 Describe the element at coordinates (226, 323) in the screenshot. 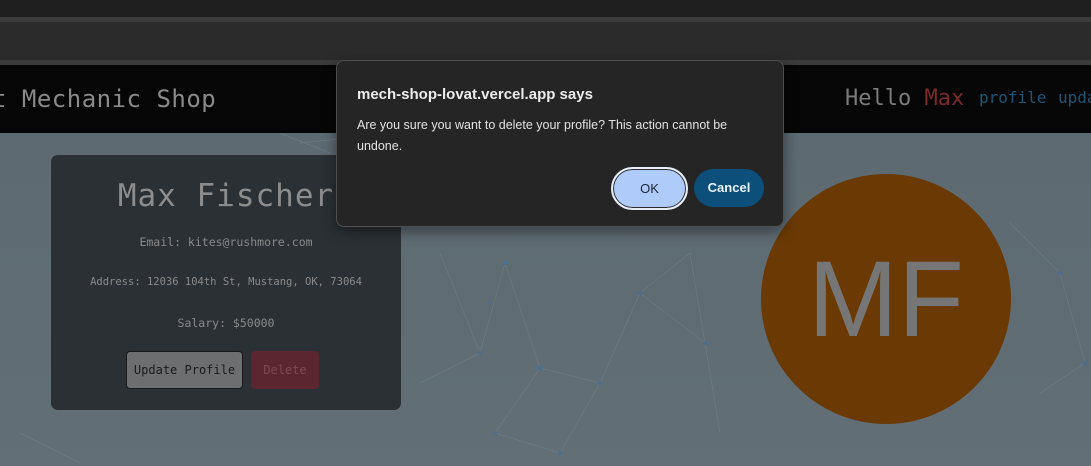

I see `profile-salary: Salary: $50000` at that location.